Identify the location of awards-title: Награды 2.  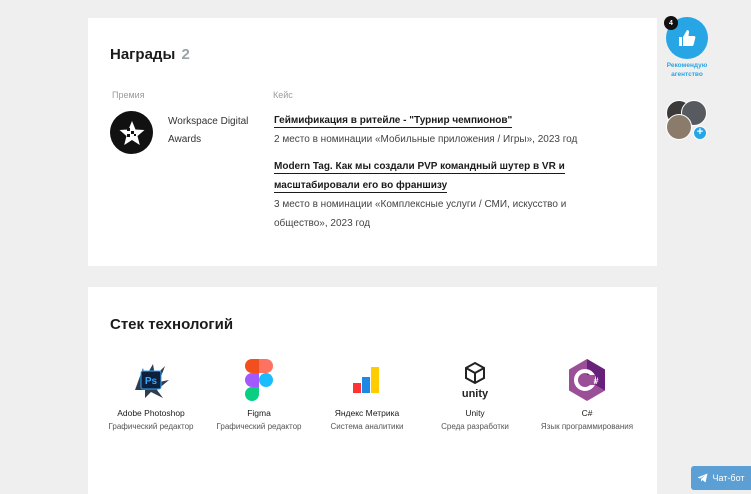
(150, 54).